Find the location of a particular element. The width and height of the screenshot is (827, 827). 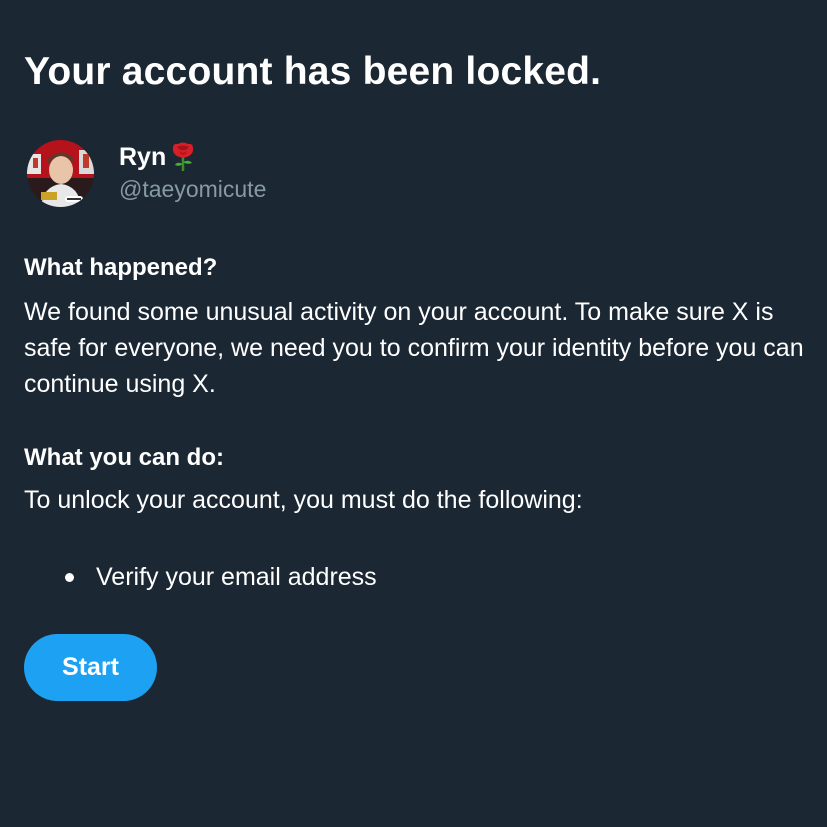

list-item: Verify your email address is located at coordinates (200, 577).